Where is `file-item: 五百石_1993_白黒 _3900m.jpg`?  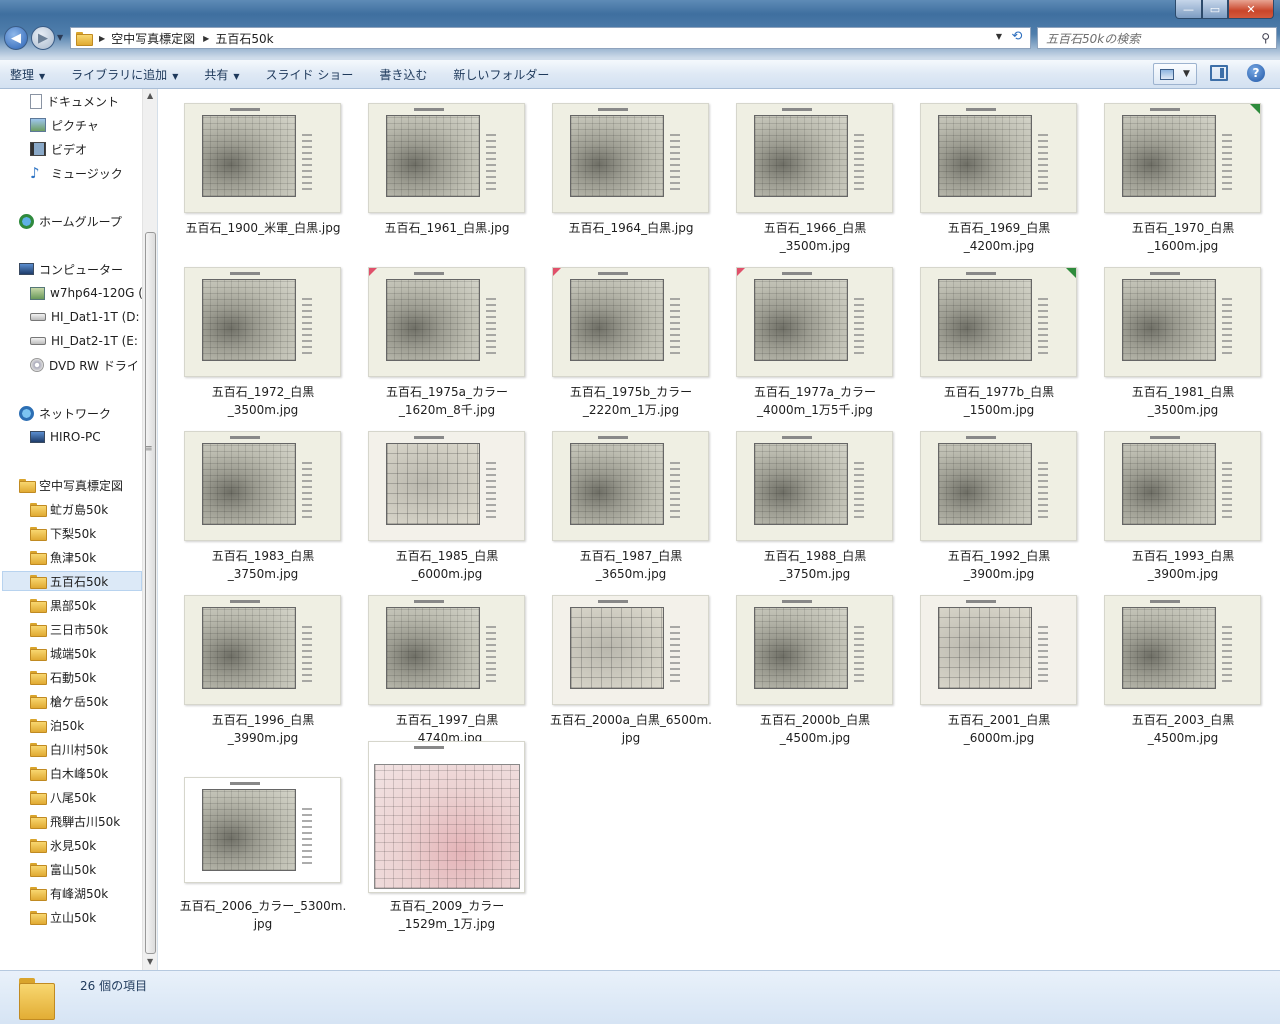 file-item: 五百石_1993_白黒 _3900m.jpg is located at coordinates (1171, 499).